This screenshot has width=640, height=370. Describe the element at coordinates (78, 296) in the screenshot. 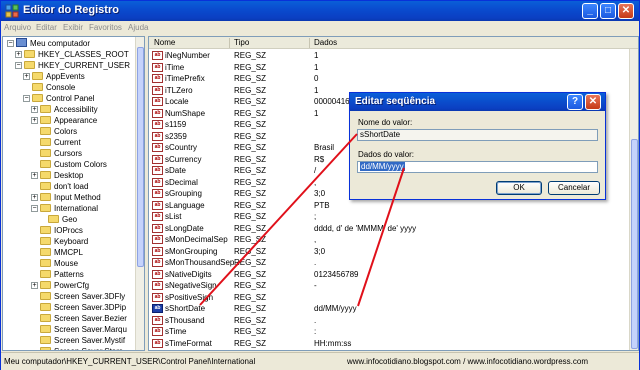

I see `tree-item: Screen Saver.3DFly` at that location.